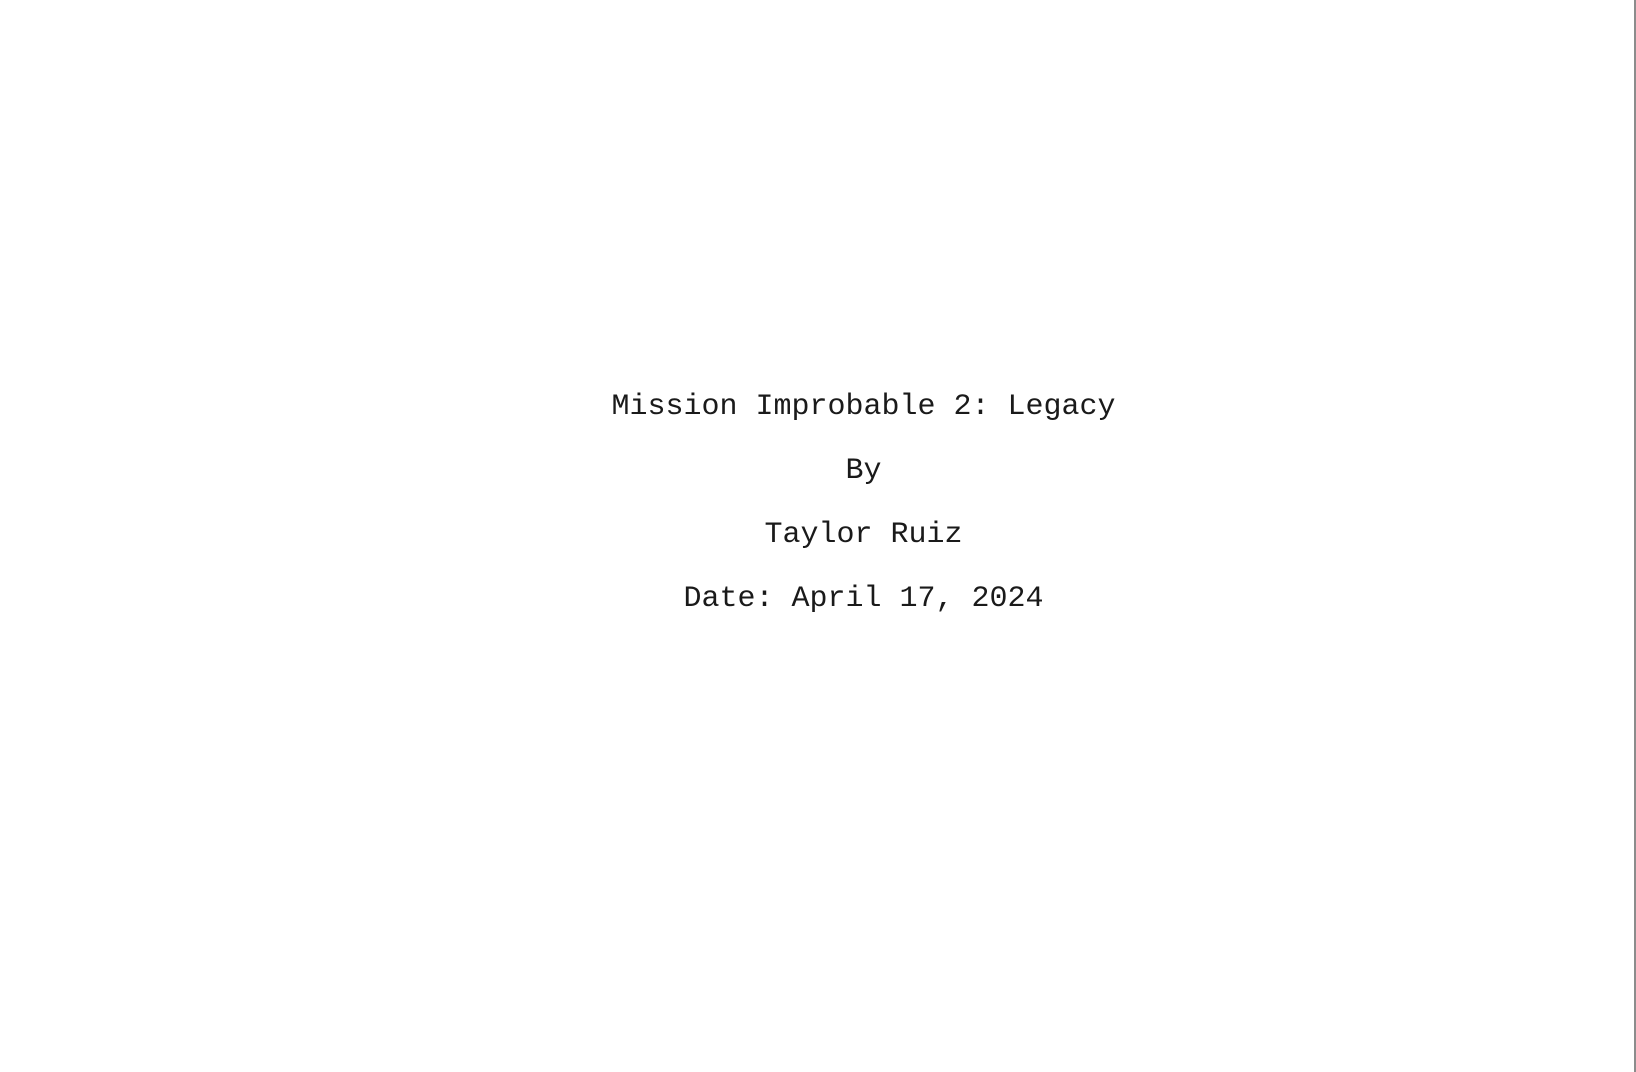 Image resolution: width=1636 pixels, height=1072 pixels. Describe the element at coordinates (863, 471) in the screenshot. I see `by-line: By` at that location.